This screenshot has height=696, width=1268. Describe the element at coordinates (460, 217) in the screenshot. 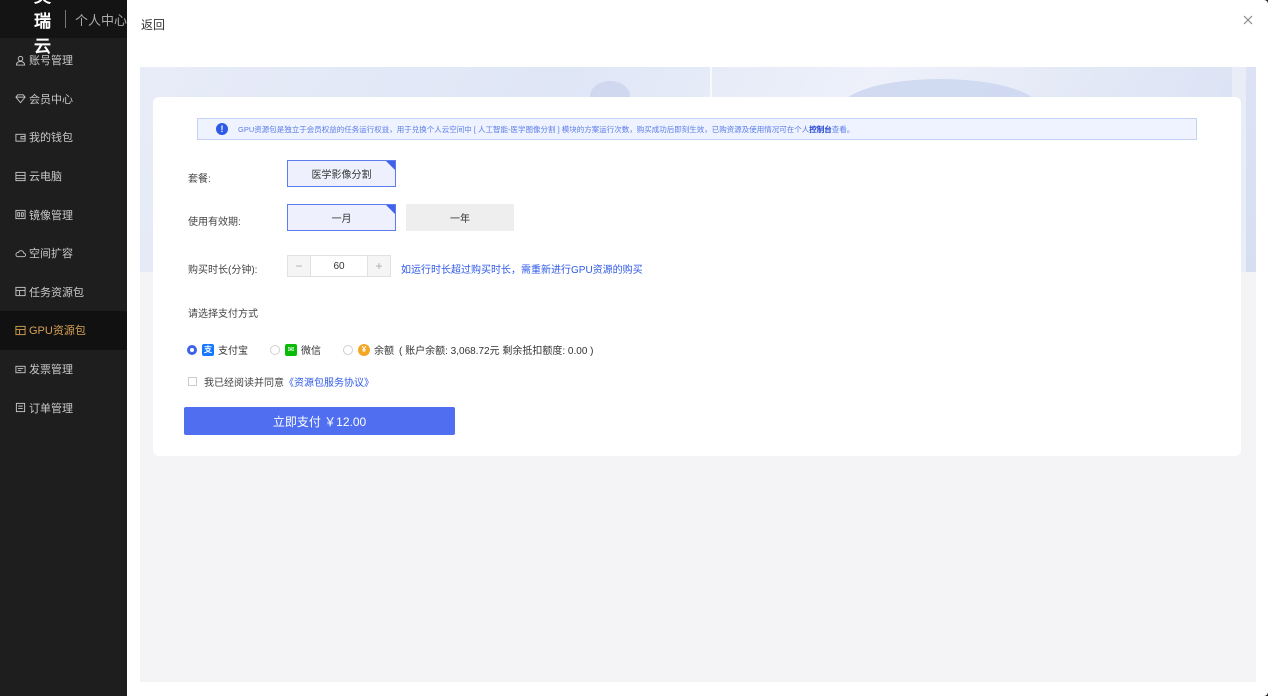

I see `validity-option-year: 一年` at that location.